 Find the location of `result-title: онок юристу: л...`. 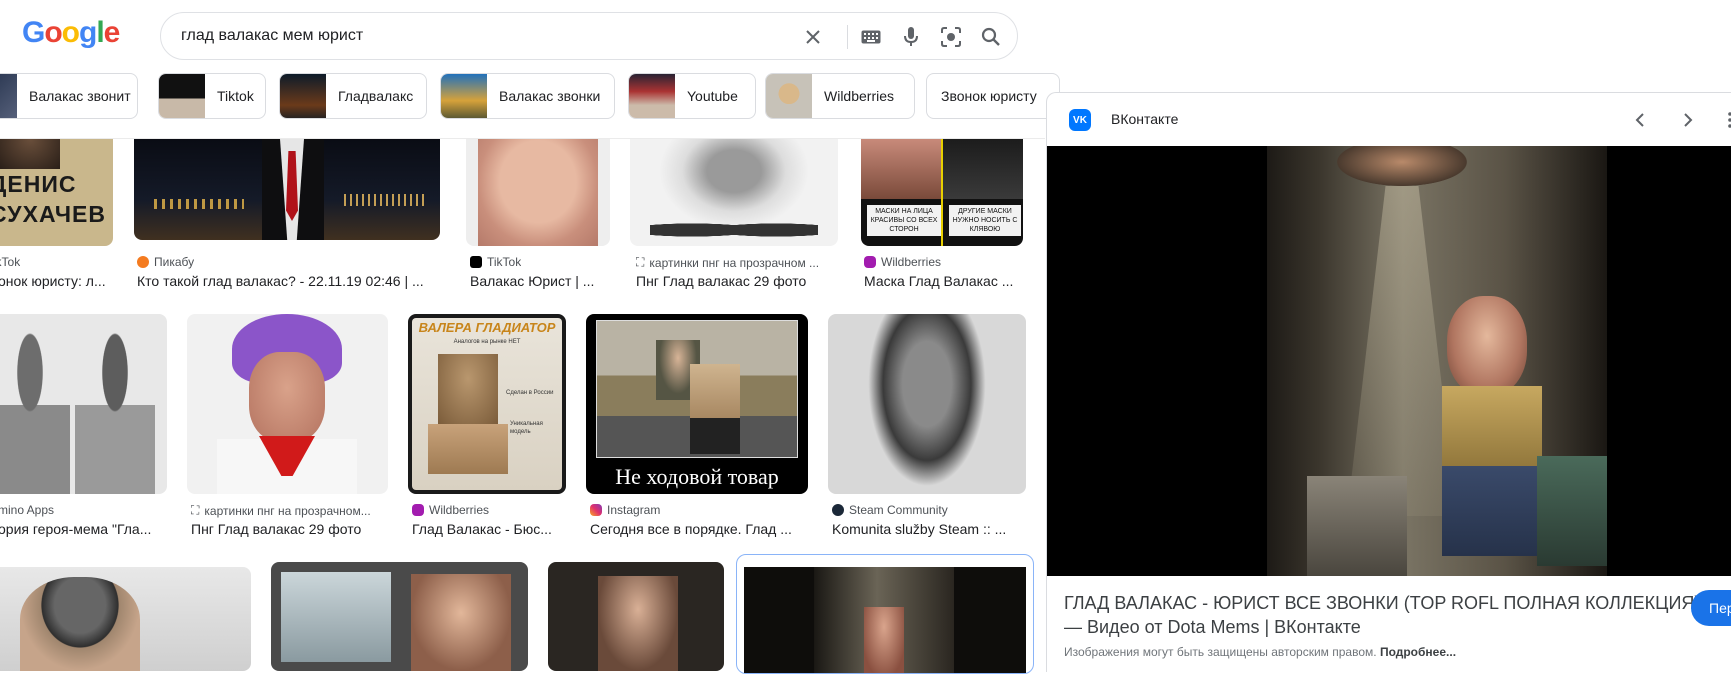

result-title: онок юристу: л... is located at coordinates (53, 281).